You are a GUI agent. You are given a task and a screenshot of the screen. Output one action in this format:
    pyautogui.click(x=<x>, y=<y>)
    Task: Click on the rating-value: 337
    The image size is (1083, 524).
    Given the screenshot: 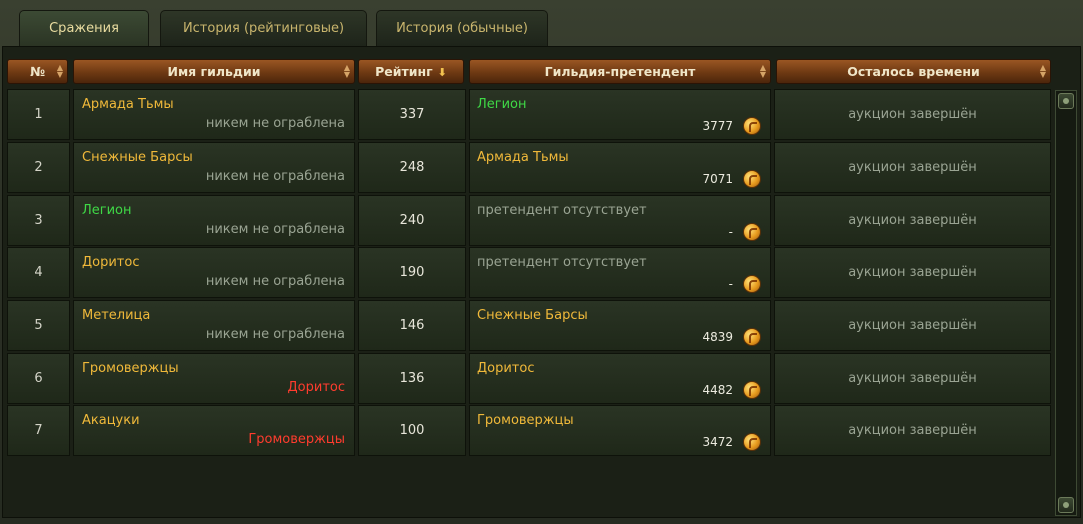 What is the action you would take?
    pyautogui.click(x=412, y=114)
    